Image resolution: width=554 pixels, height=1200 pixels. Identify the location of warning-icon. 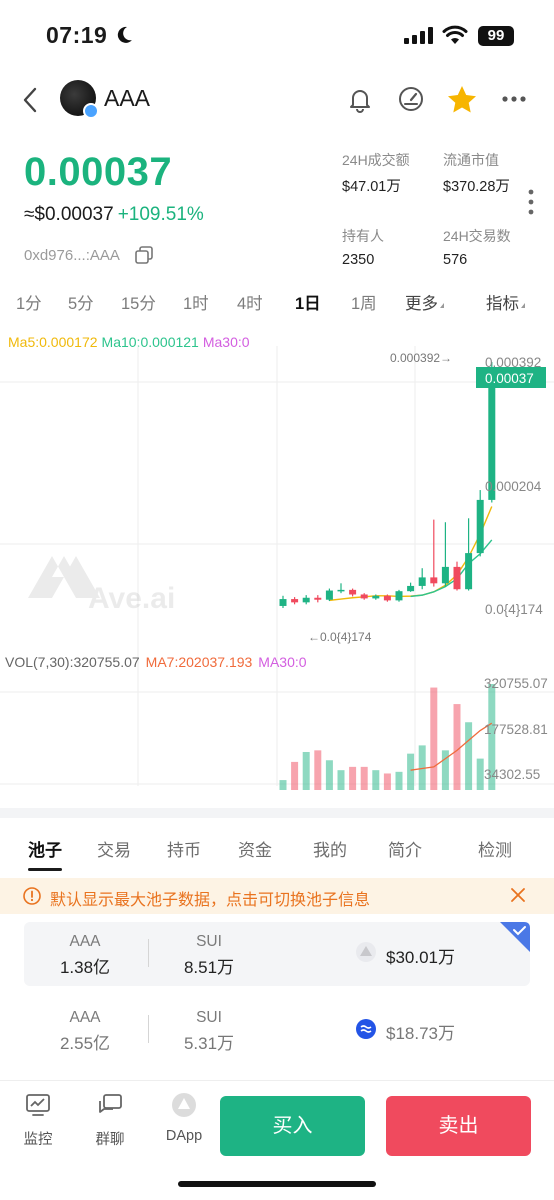
(32, 896).